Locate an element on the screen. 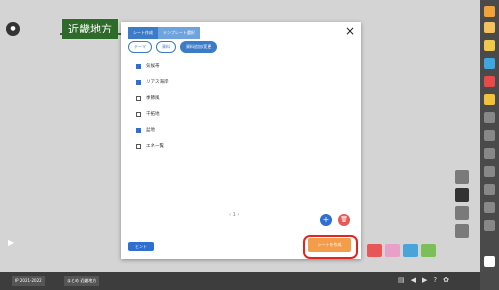  tab-board: まとめ 近畿地方 is located at coordinates (82, 281).